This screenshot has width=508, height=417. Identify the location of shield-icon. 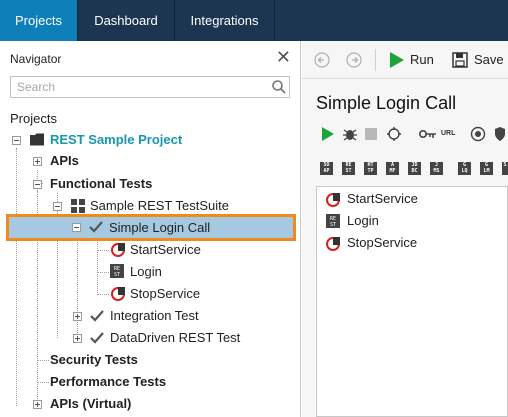
(500, 134).